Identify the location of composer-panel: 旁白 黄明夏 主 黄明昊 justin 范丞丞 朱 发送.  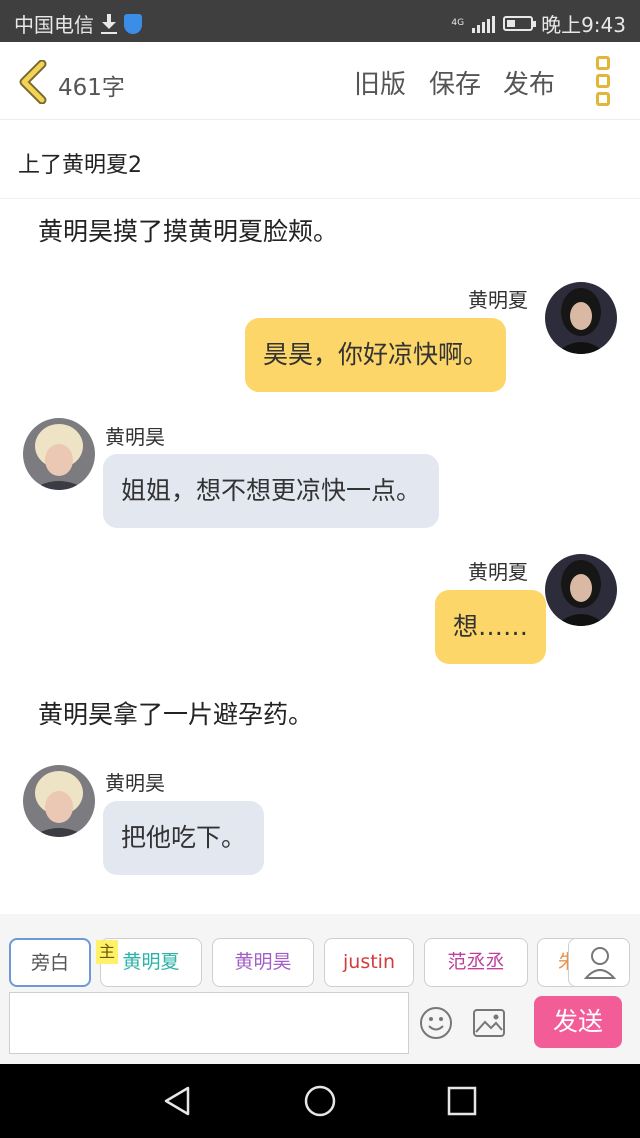
(320, 989).